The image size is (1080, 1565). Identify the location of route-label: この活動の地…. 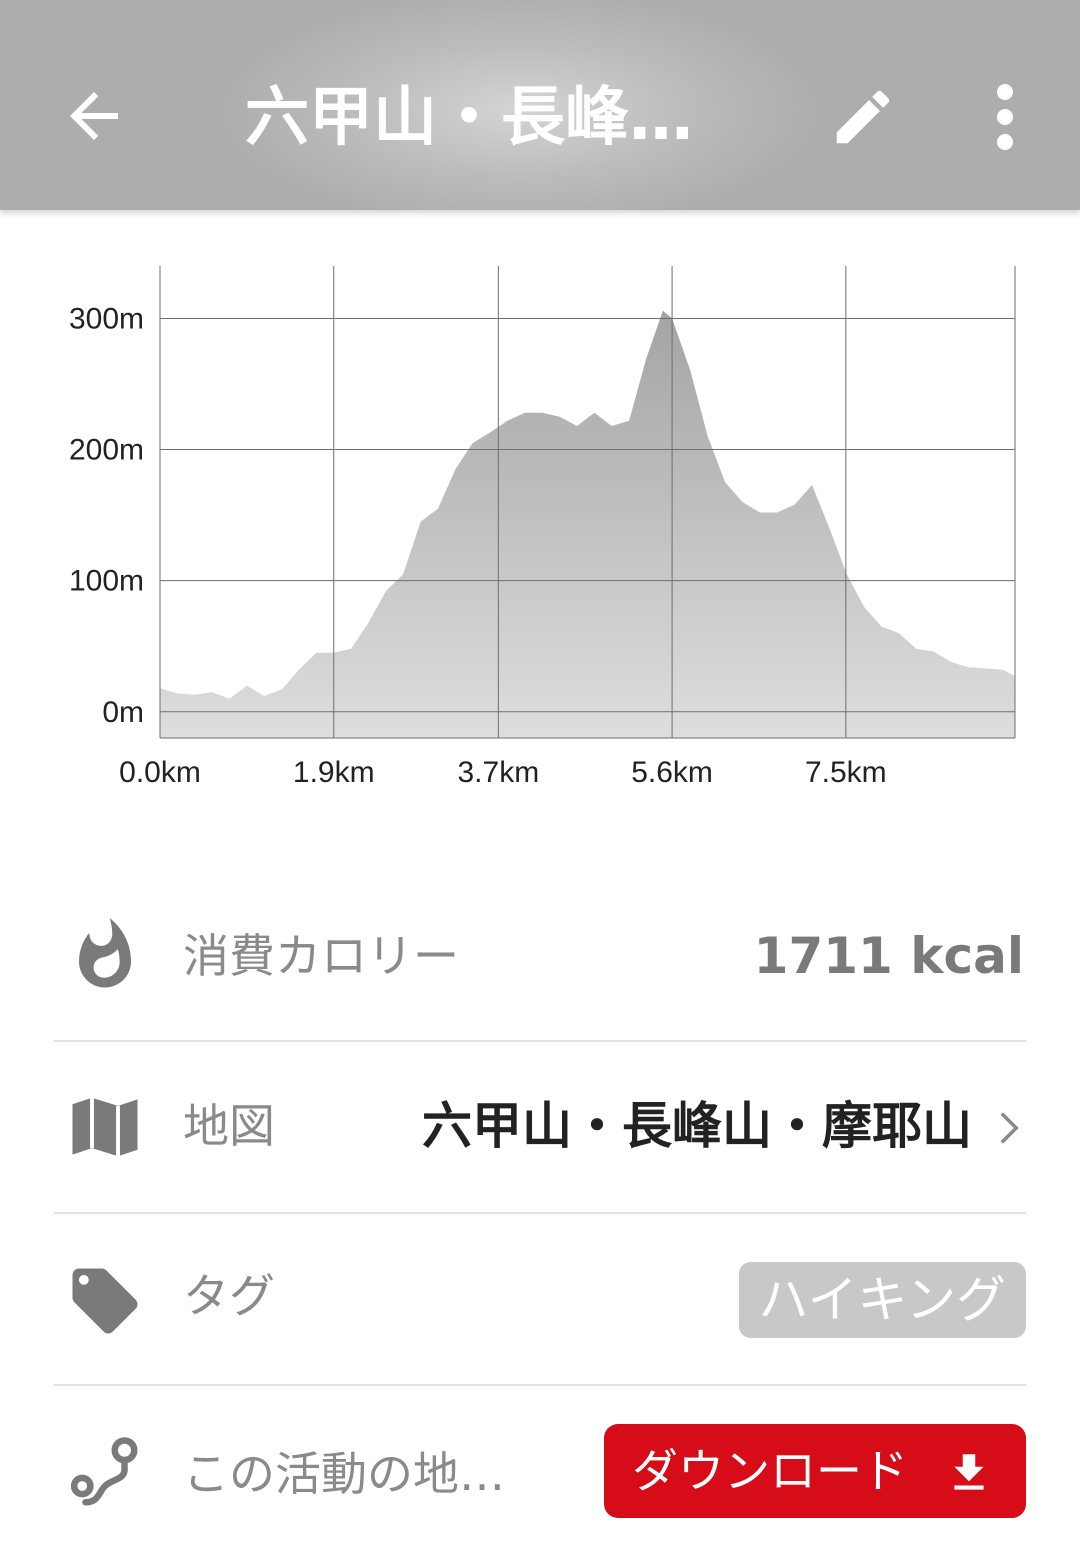
(344, 1474).